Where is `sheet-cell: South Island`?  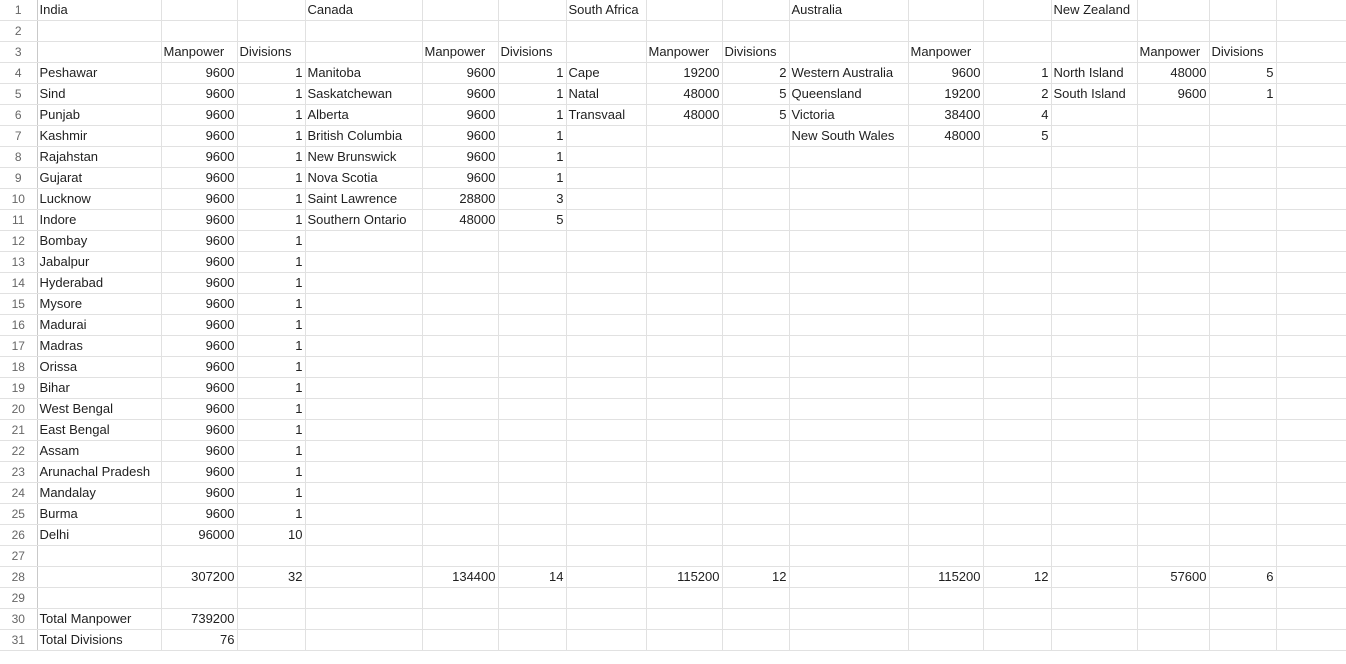
sheet-cell: South Island is located at coordinates (1094, 94).